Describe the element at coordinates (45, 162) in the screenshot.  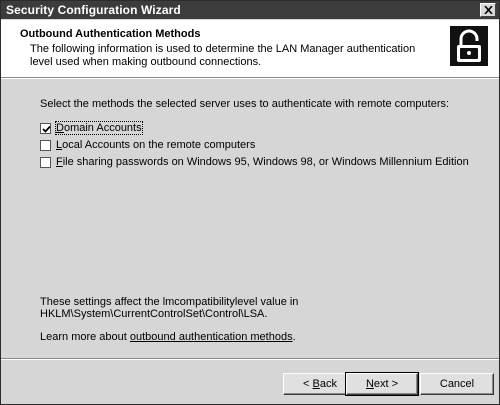
I see `file-sharing-checkbox` at that location.